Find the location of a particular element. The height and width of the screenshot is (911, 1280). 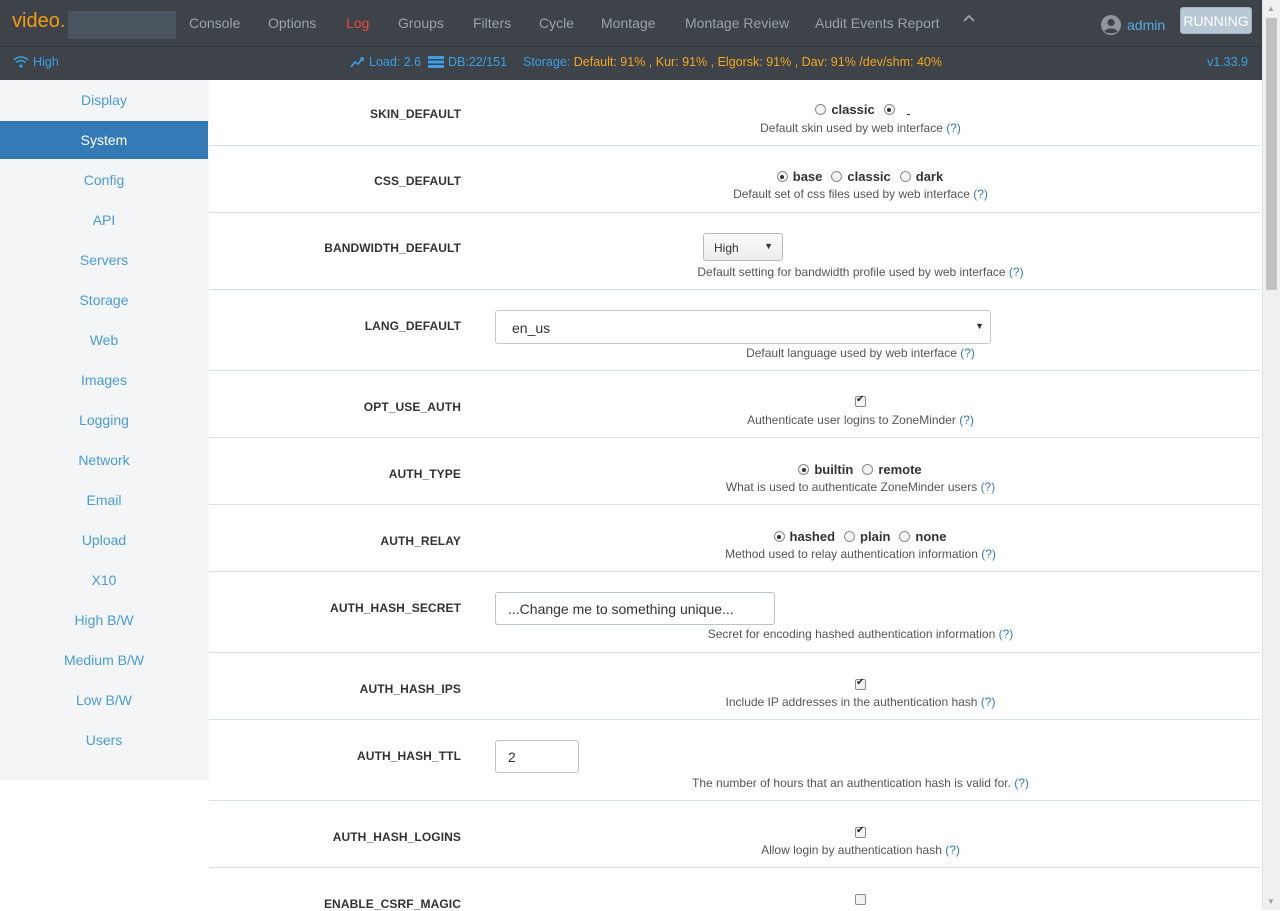

sidebar-item-email: Email is located at coordinates (104, 500).